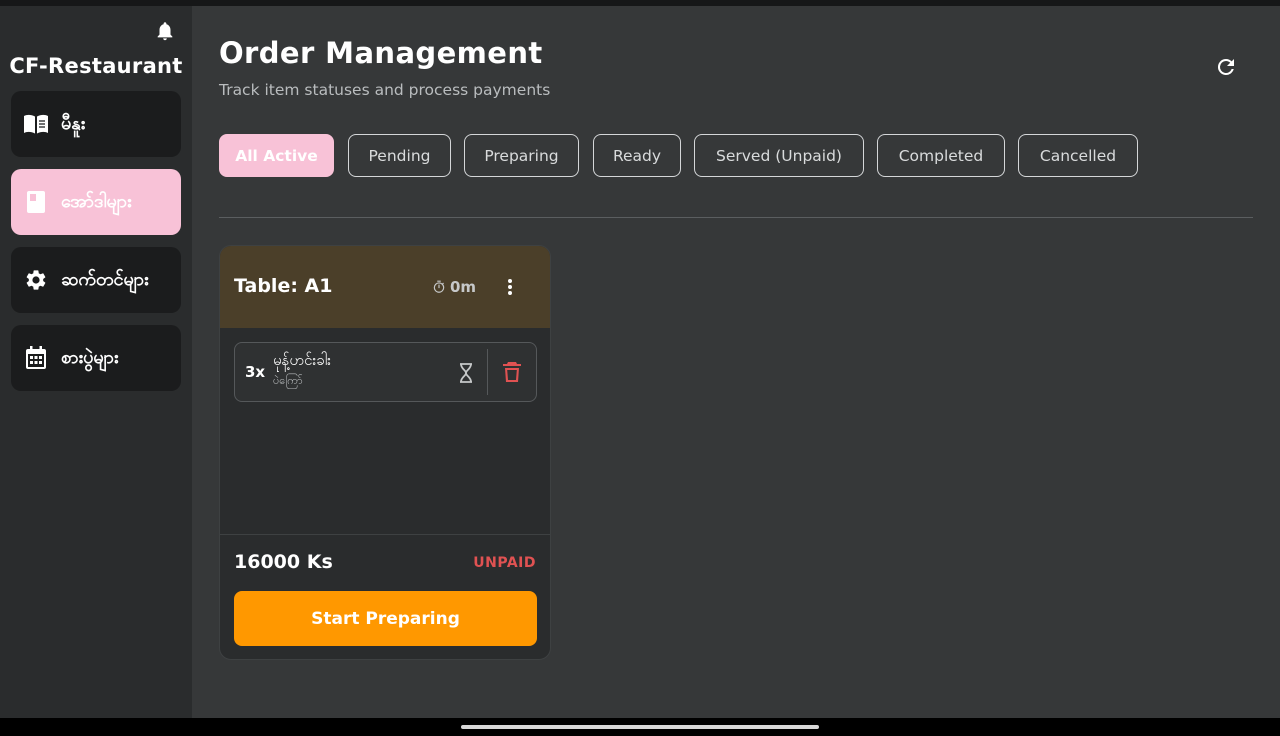 Image resolution: width=1280 pixels, height=736 pixels. I want to click on filter-ready: Ready, so click(637, 155).